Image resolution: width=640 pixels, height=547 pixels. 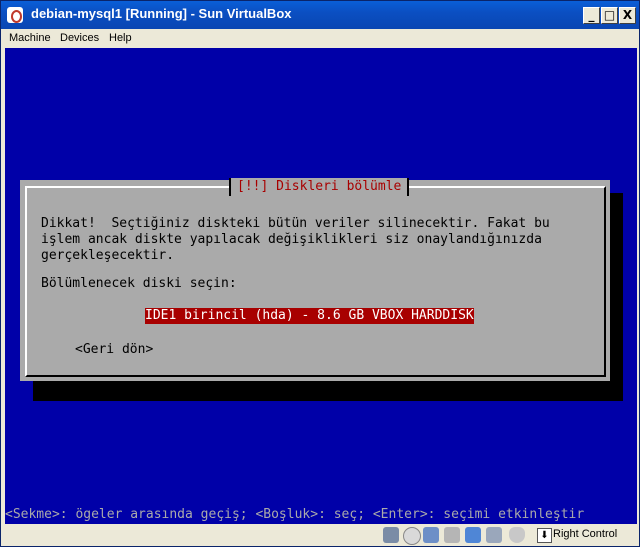 I want to click on dialog-title: [!!] Diskleri bölümle, so click(x=319, y=187).